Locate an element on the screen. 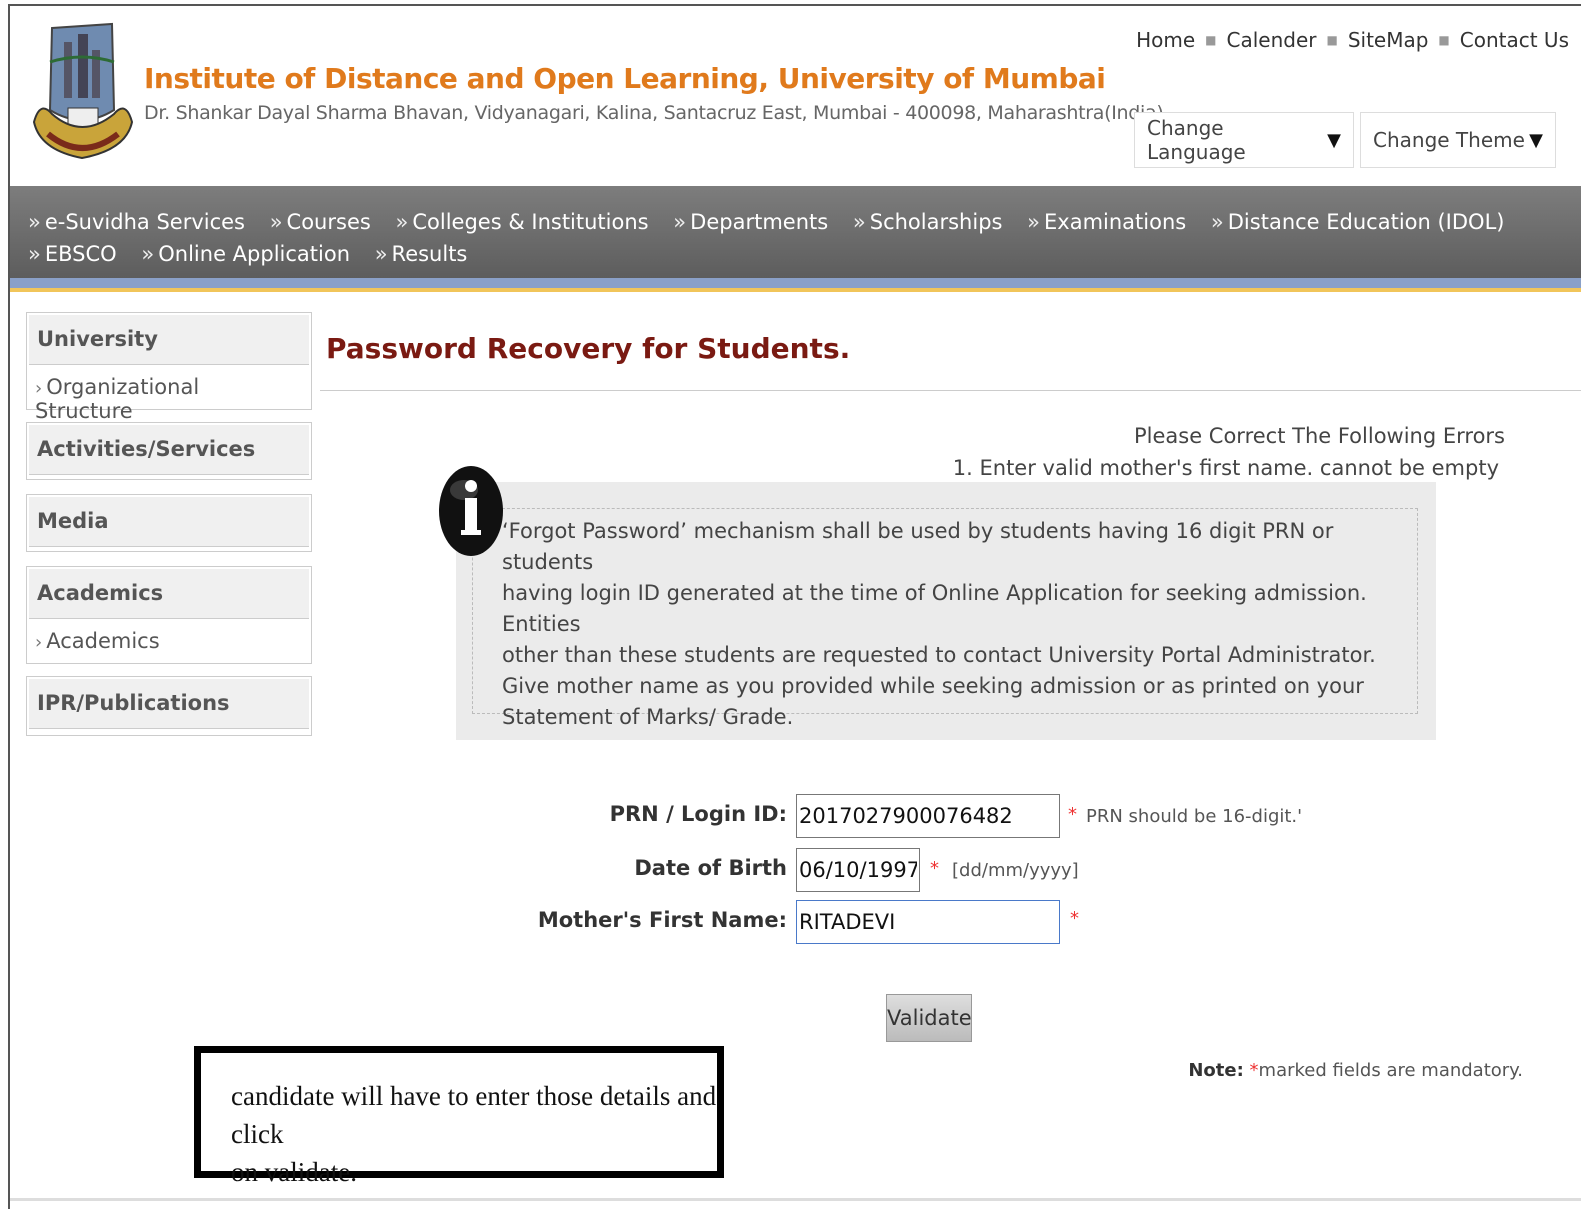 This screenshot has width=1581, height=1209. nav-item-ebsco: » EBSCO is located at coordinates (72, 254).